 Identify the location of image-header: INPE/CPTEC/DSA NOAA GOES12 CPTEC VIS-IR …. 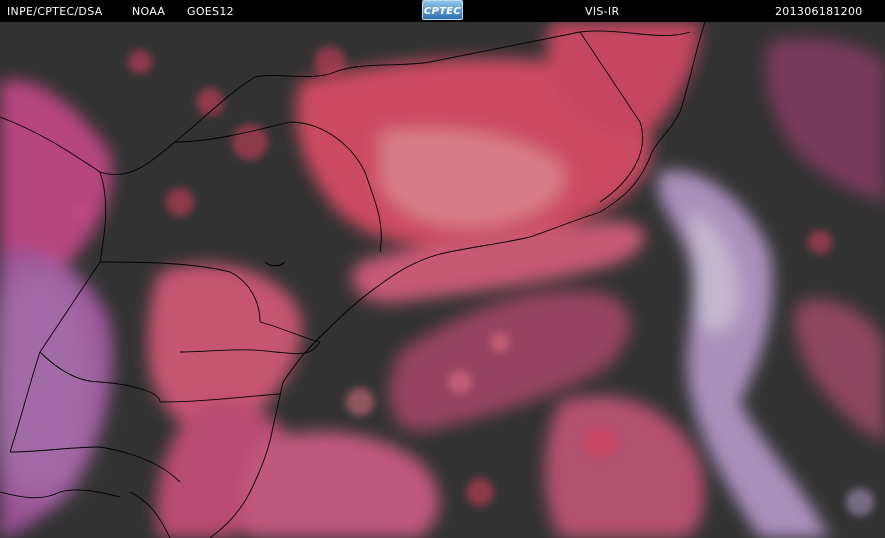
(442, 11).